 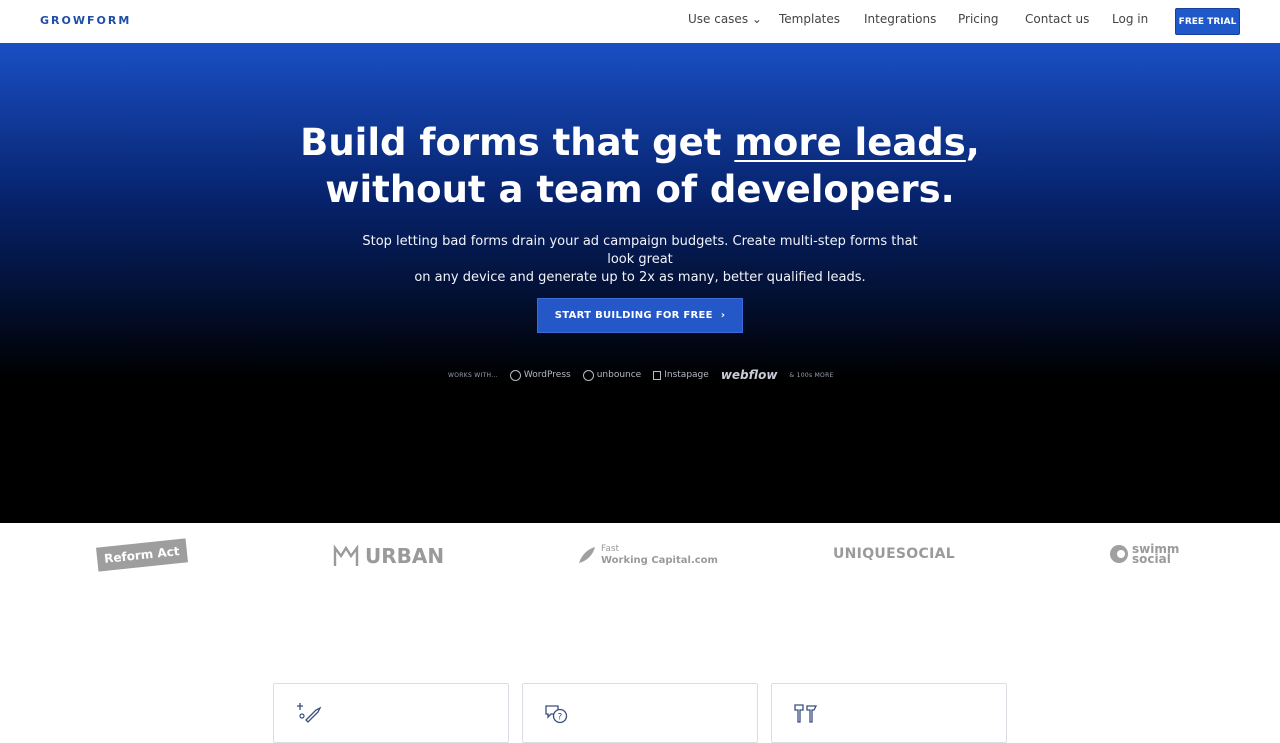 I want to click on instapage-icon, so click(x=657, y=375).